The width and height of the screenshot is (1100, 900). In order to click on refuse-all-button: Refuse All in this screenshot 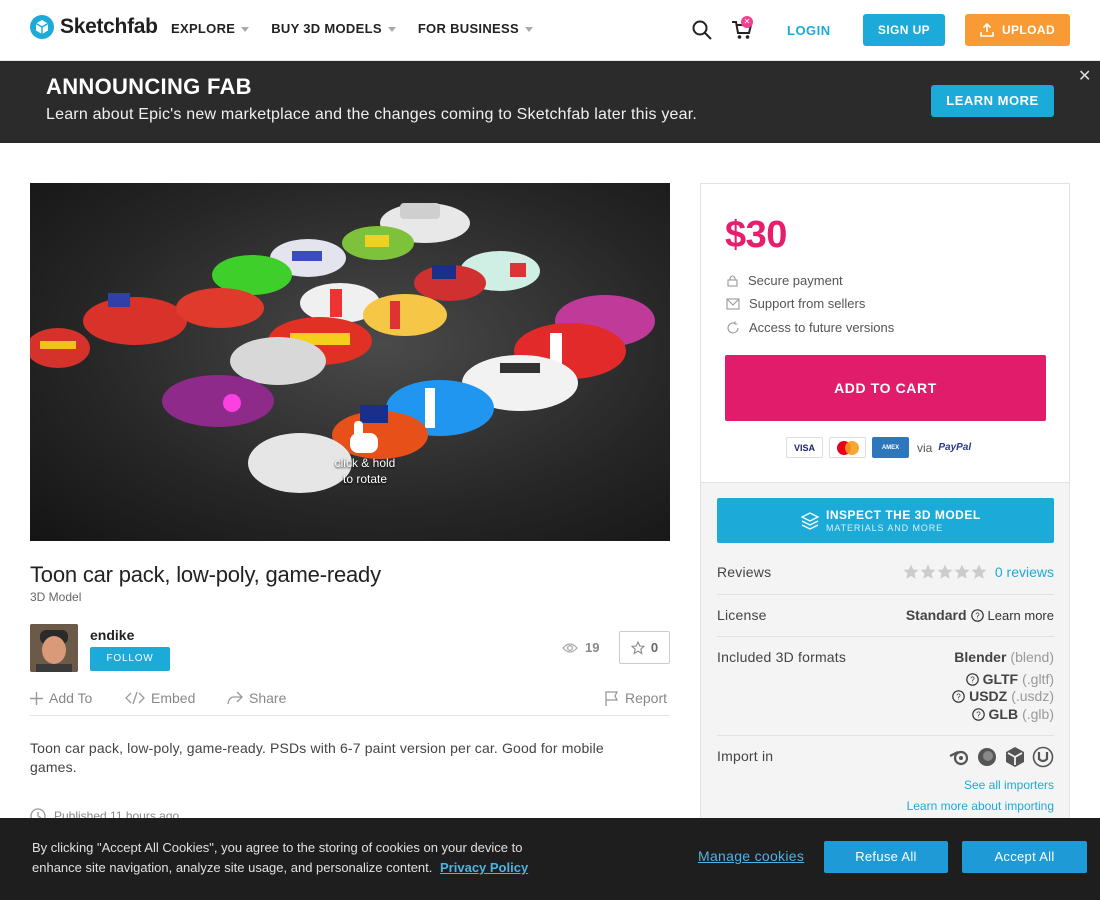, I will do `click(886, 857)`.